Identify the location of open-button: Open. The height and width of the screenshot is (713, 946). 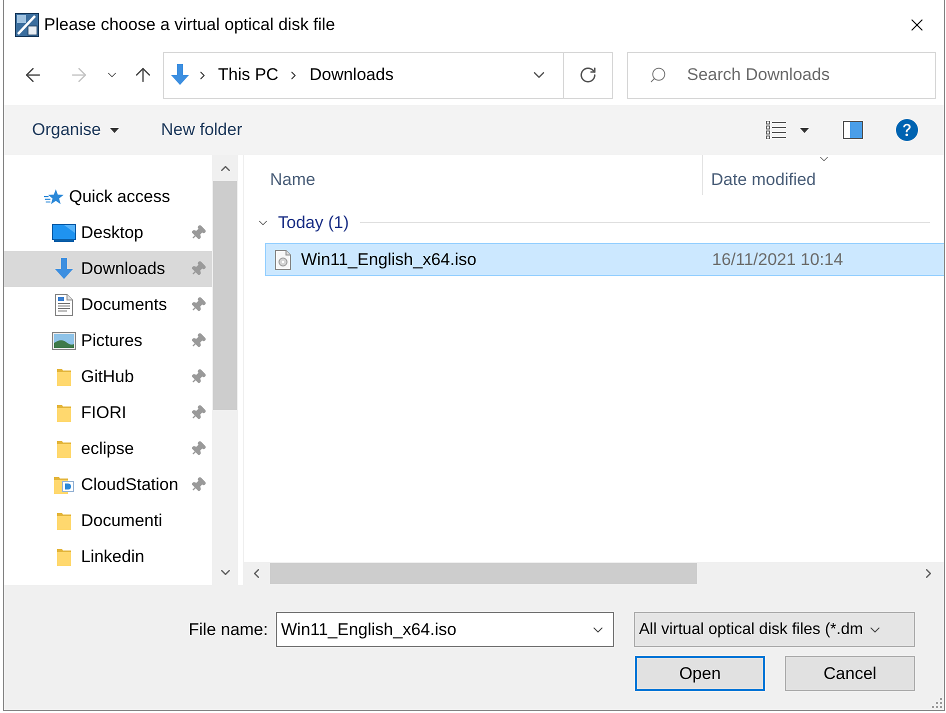
(700, 673).